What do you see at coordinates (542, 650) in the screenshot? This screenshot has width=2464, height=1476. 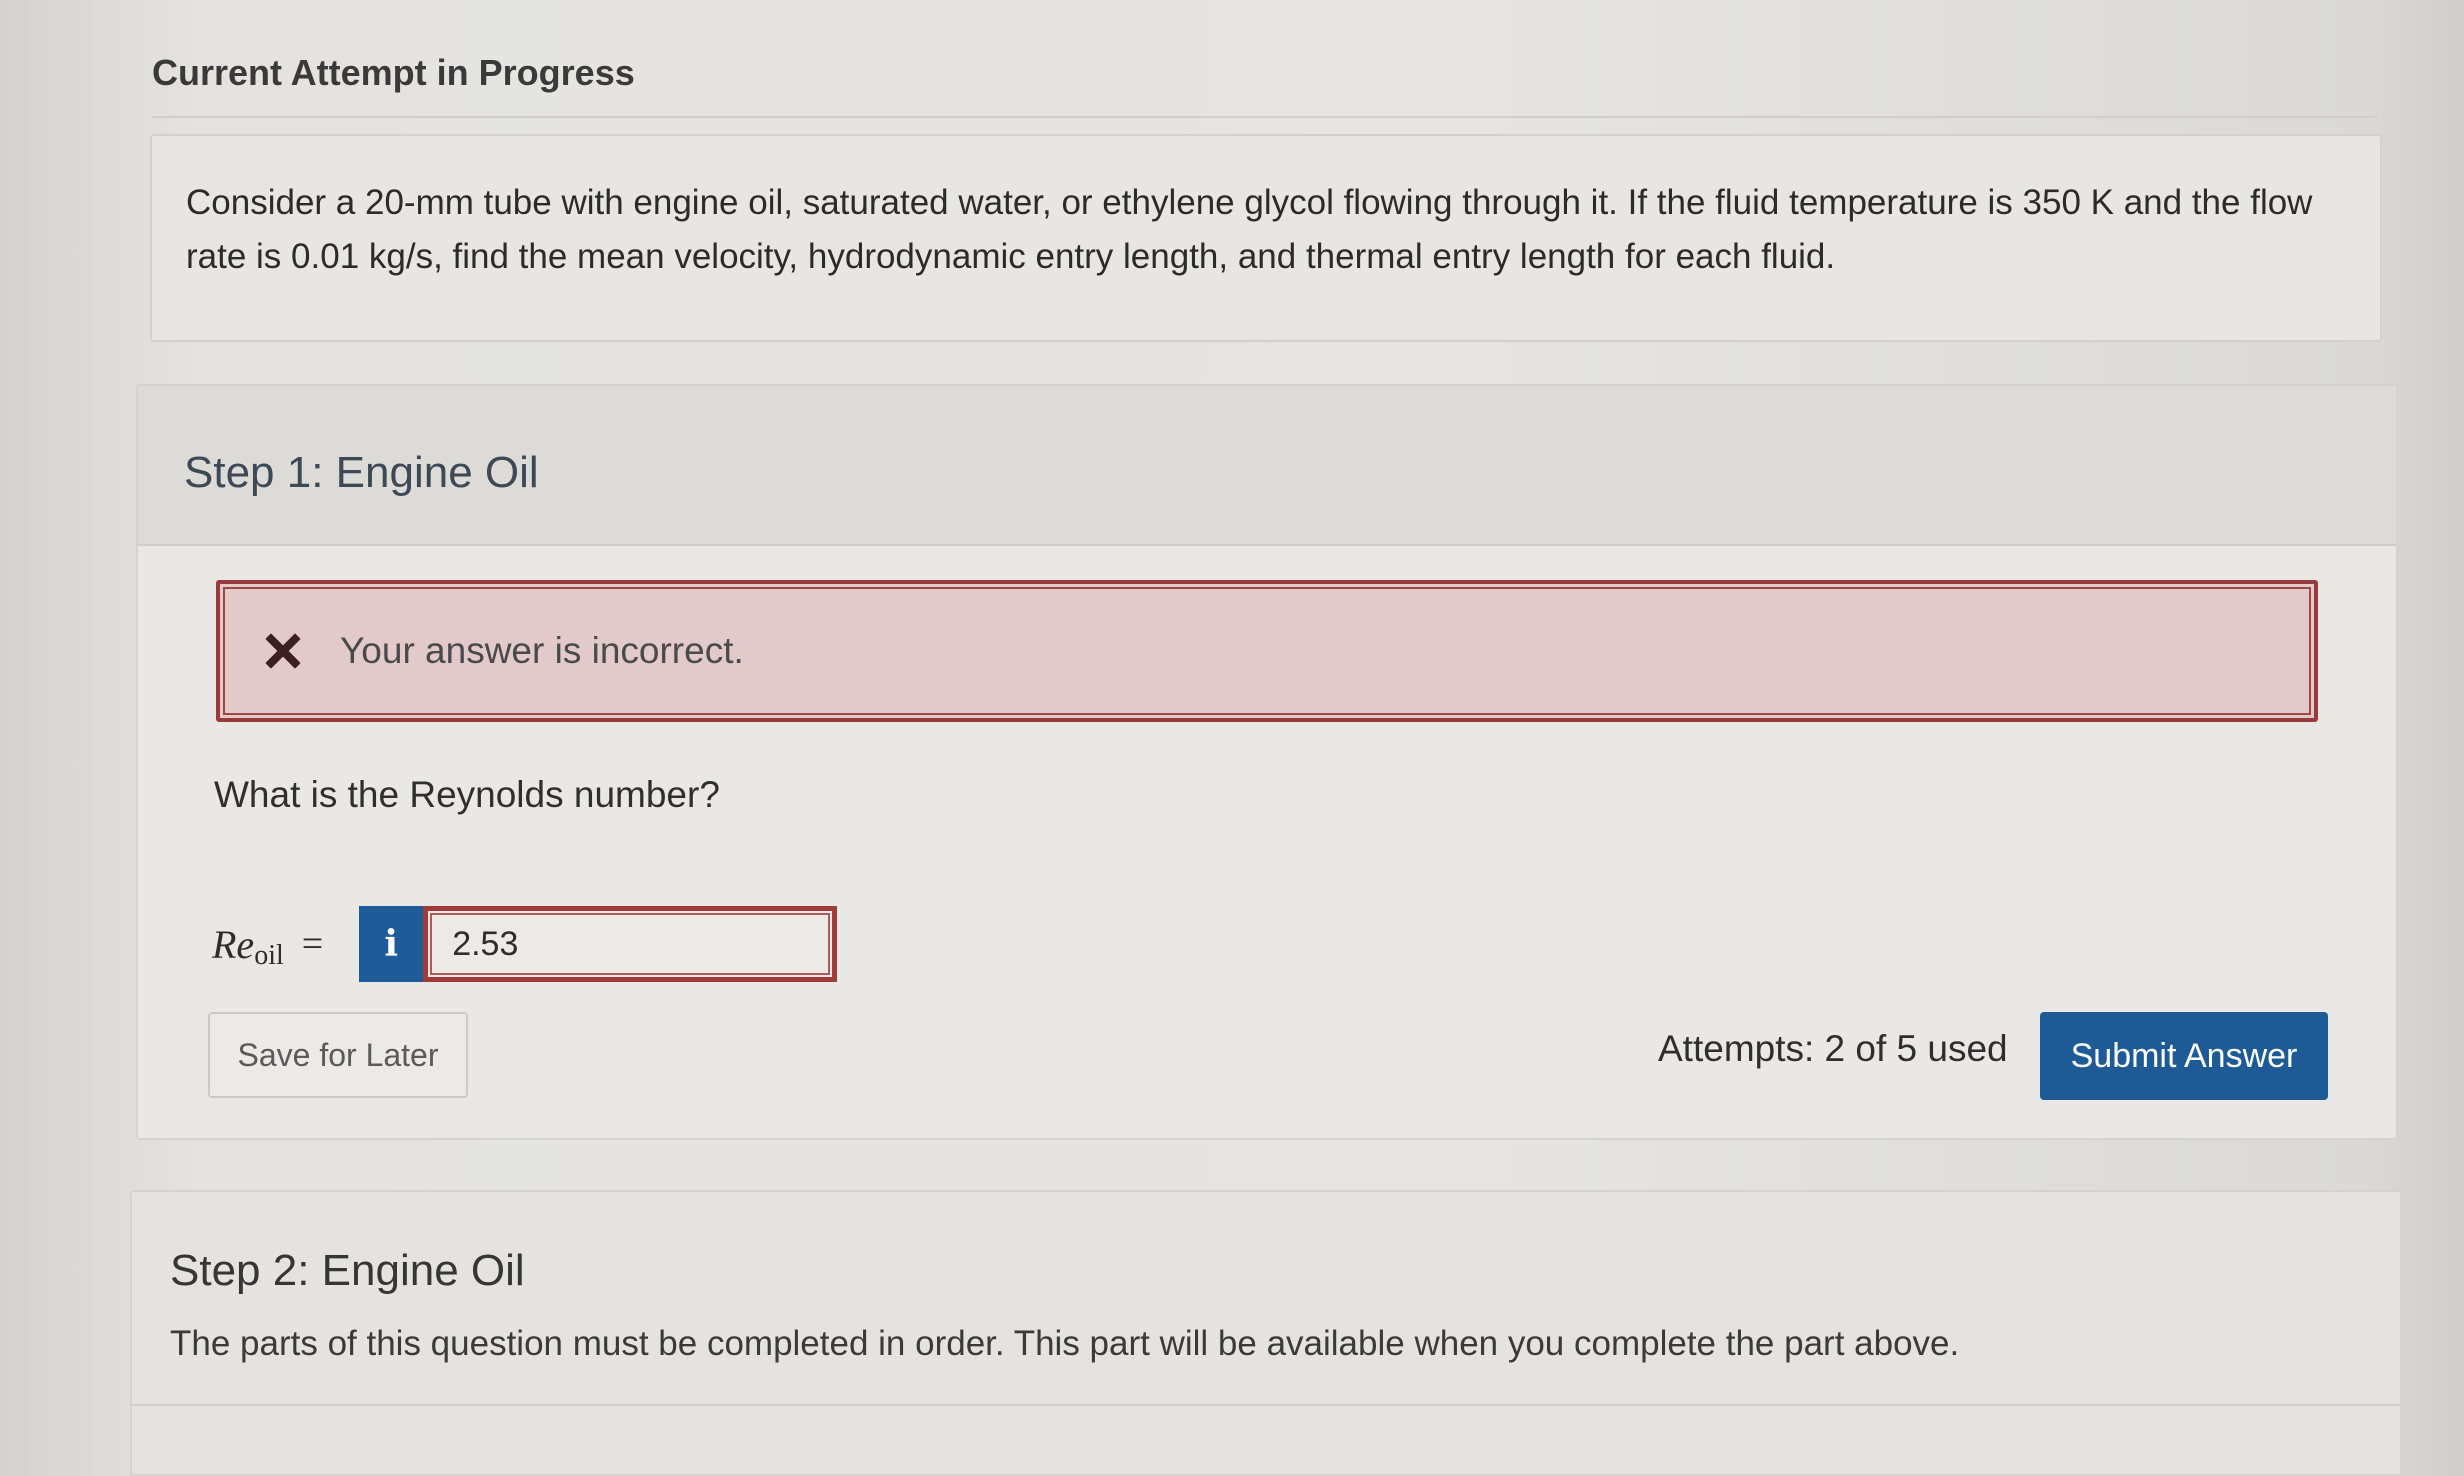 I see `feedback-text: Your answer is incorrect.` at bounding box center [542, 650].